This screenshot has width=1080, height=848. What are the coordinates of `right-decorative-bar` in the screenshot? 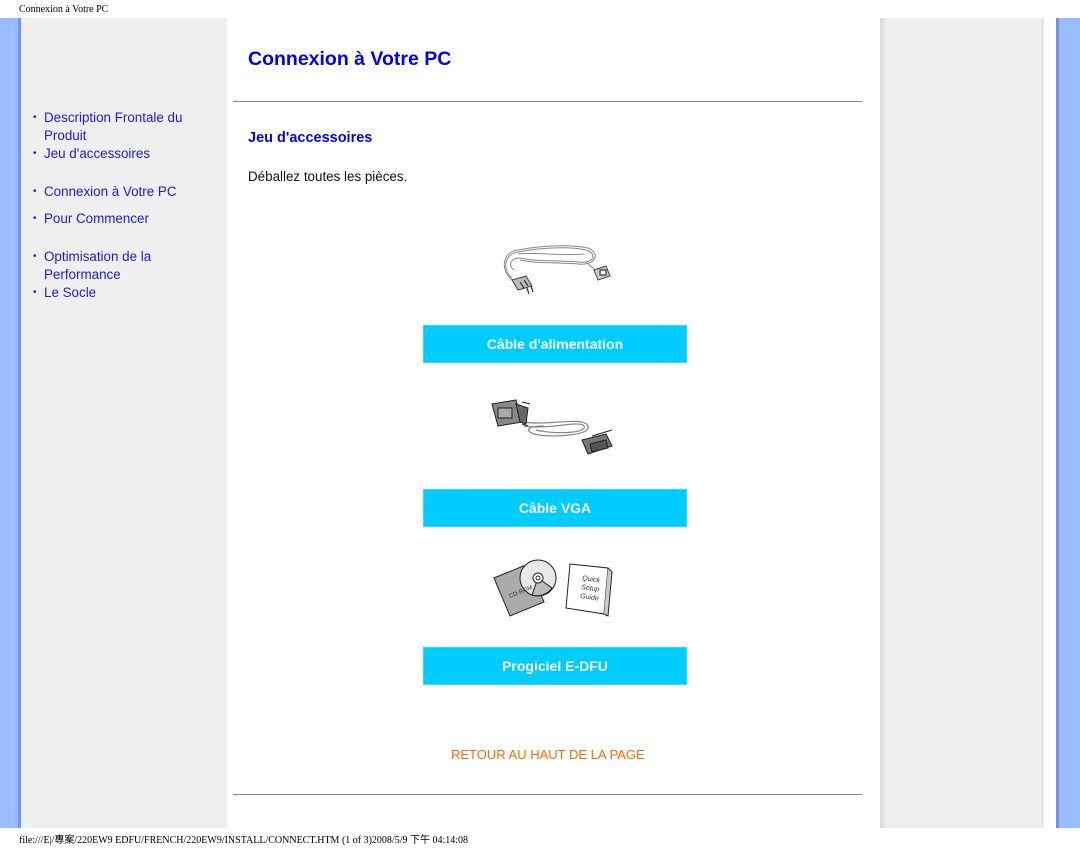 It's located at (1068, 423).